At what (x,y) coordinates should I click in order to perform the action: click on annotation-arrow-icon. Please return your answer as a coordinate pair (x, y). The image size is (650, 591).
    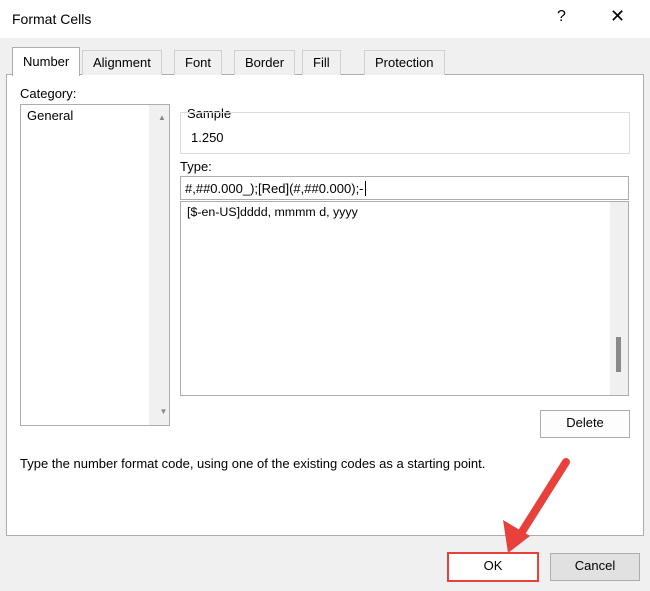
    Looking at the image, I should click on (536, 505).